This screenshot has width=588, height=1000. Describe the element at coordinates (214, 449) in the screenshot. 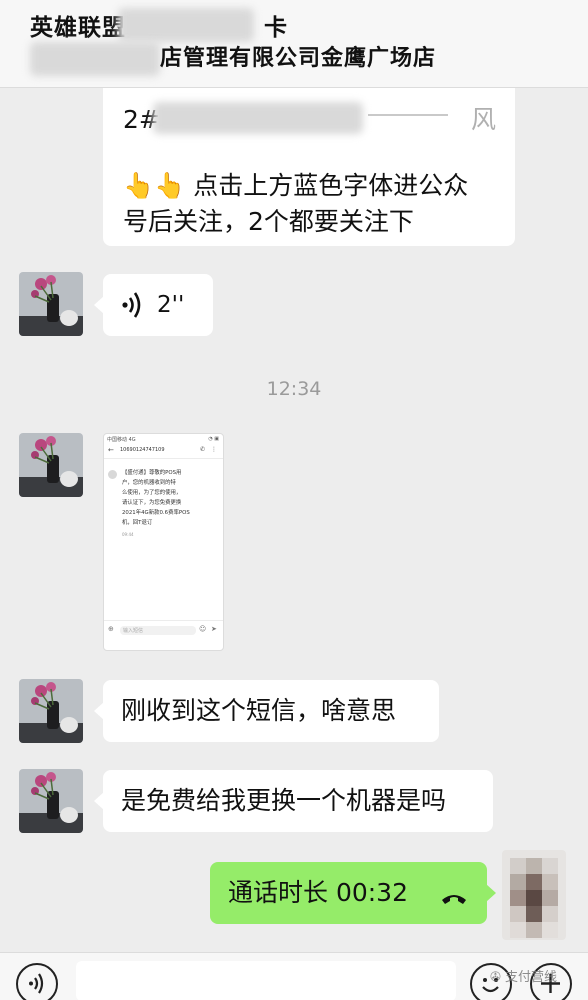

I see `more-menu-icon: ⋮` at that location.